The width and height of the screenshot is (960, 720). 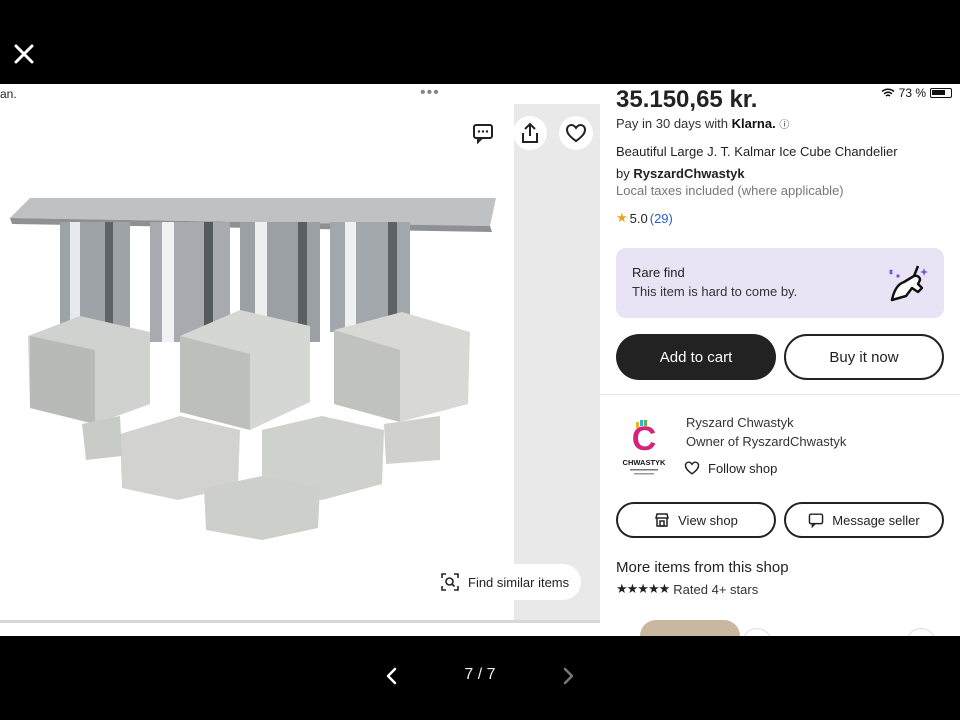 What do you see at coordinates (692, 468) in the screenshot?
I see `heart-outline-icon` at bounding box center [692, 468].